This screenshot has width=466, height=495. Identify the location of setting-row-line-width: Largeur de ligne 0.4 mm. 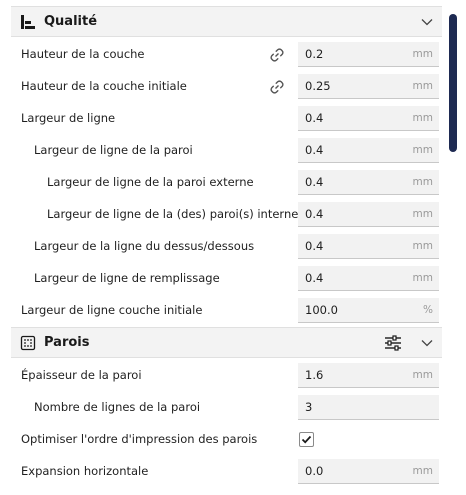
(226, 119).